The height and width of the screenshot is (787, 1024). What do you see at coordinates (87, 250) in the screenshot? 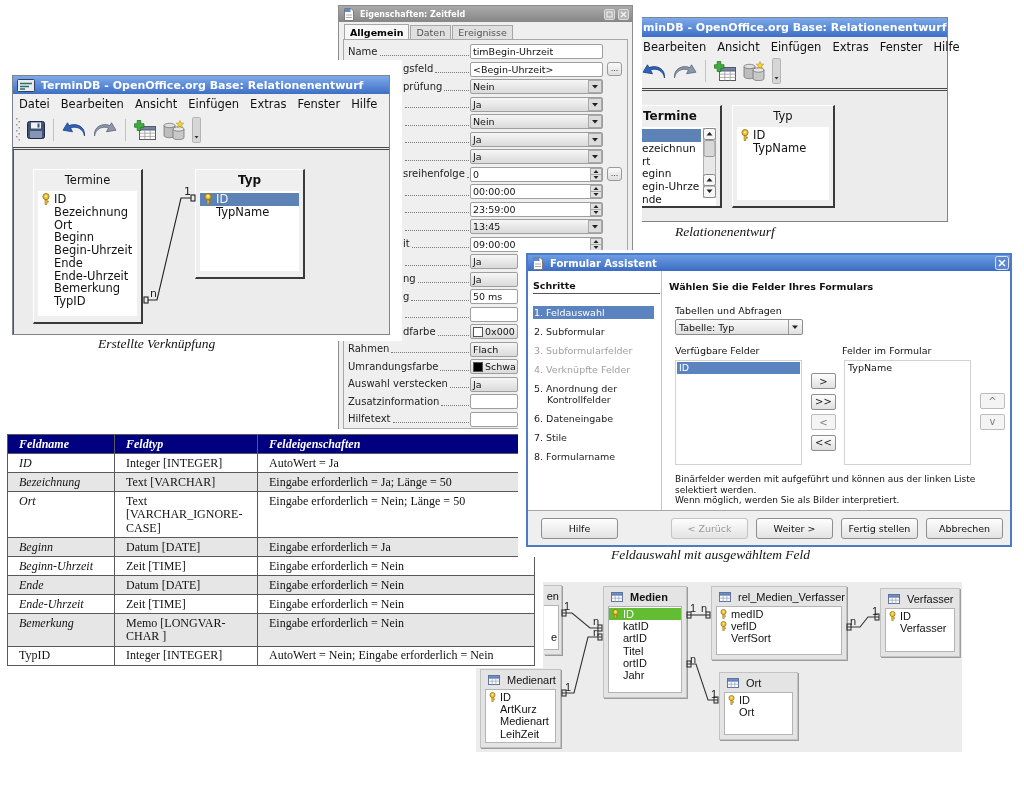
I see `field-item: Begin-Uhrzeit` at bounding box center [87, 250].